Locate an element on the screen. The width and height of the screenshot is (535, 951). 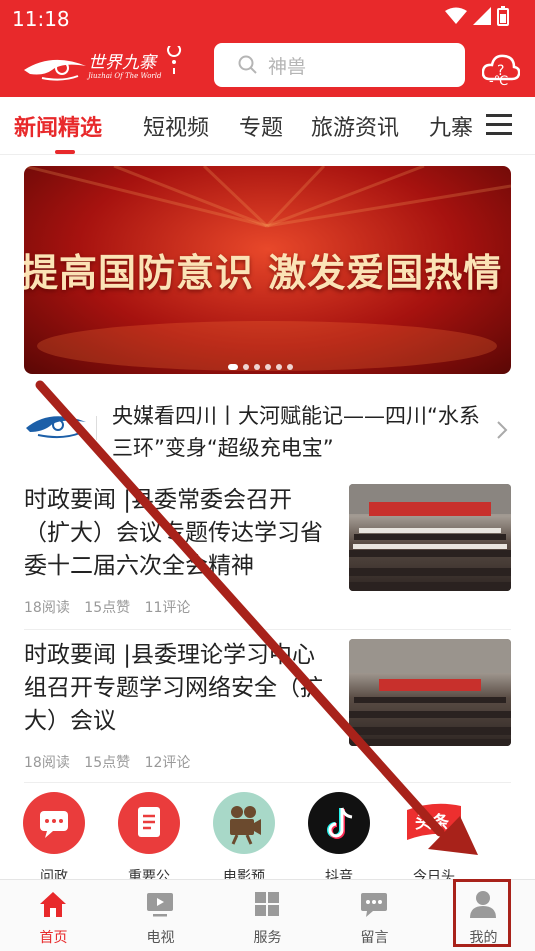
tab-topics: 专题 is located at coordinates (261, 126).